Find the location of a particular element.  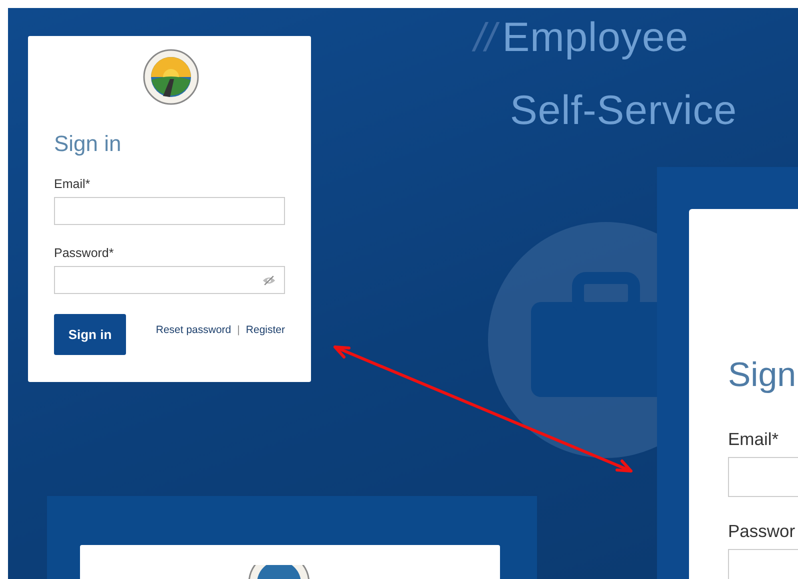

hidden-eye-icon is located at coordinates (269, 280).